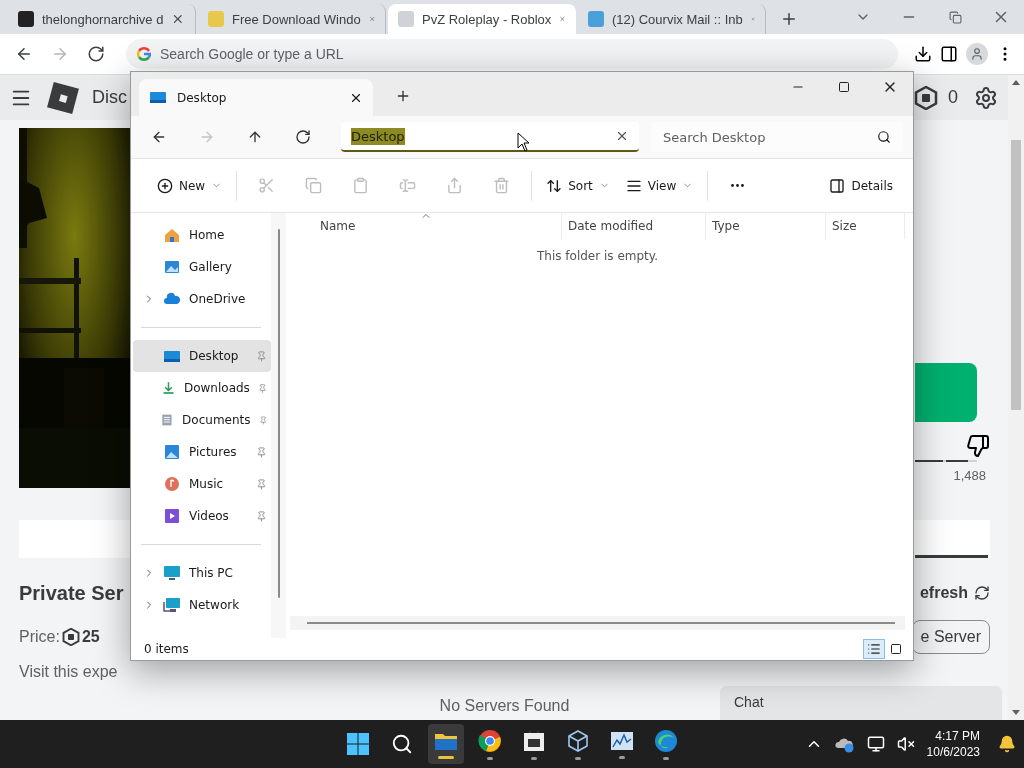  I want to click on refresh-link: efresh, so click(954, 593).